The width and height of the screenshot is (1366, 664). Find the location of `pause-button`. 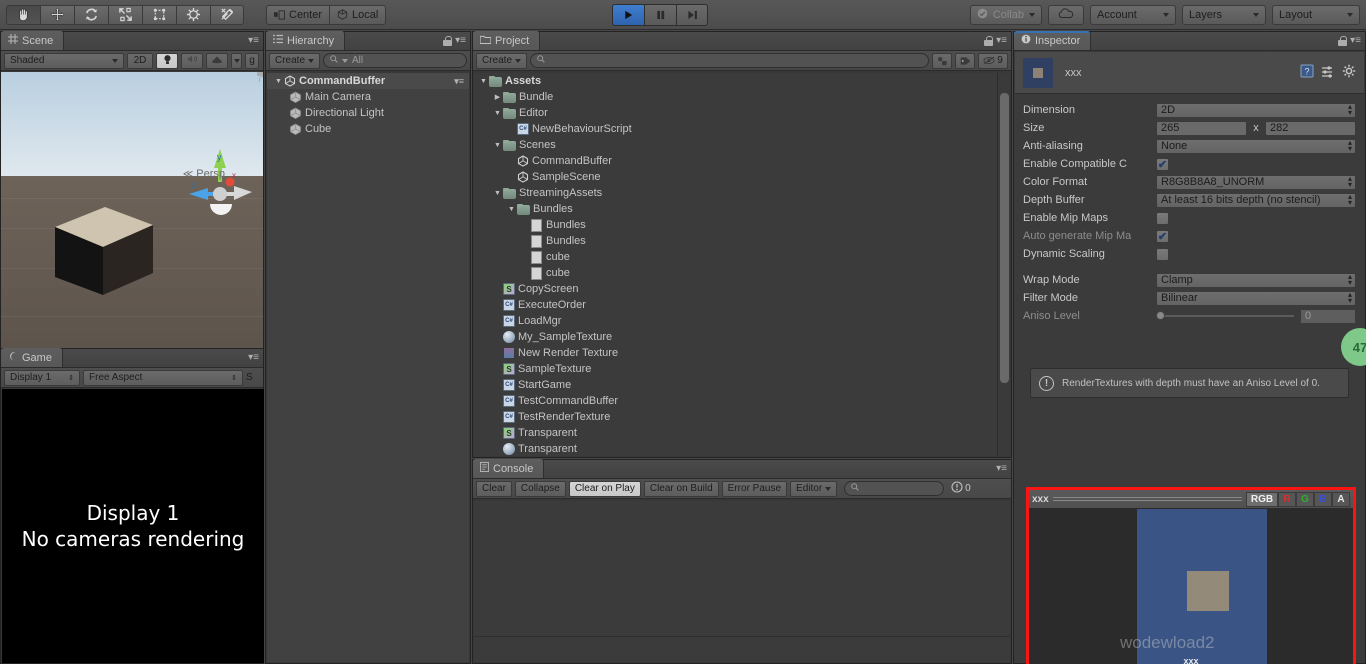

pause-button is located at coordinates (660, 15).